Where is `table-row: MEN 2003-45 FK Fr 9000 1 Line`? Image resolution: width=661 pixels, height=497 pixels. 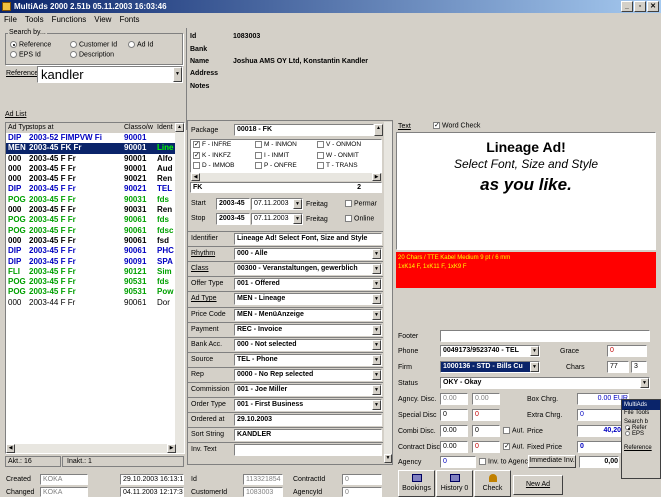 table-row: MEN 2003-45 FK Fr 9000 1 Line is located at coordinates (95, 148).